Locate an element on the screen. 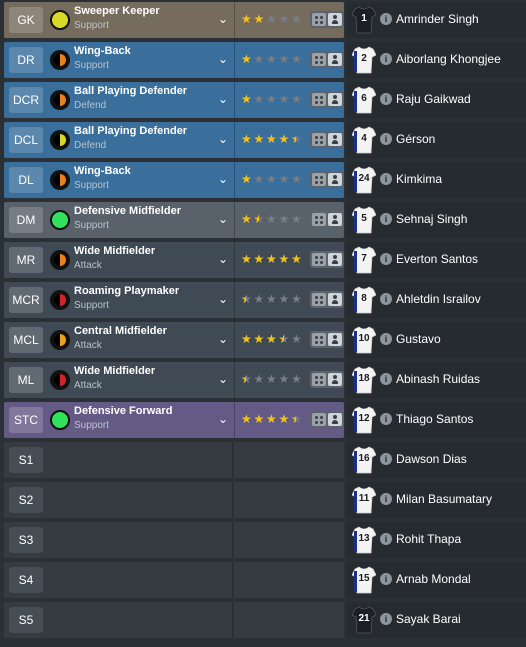  player-name: Raju Gaikwad is located at coordinates (433, 99).